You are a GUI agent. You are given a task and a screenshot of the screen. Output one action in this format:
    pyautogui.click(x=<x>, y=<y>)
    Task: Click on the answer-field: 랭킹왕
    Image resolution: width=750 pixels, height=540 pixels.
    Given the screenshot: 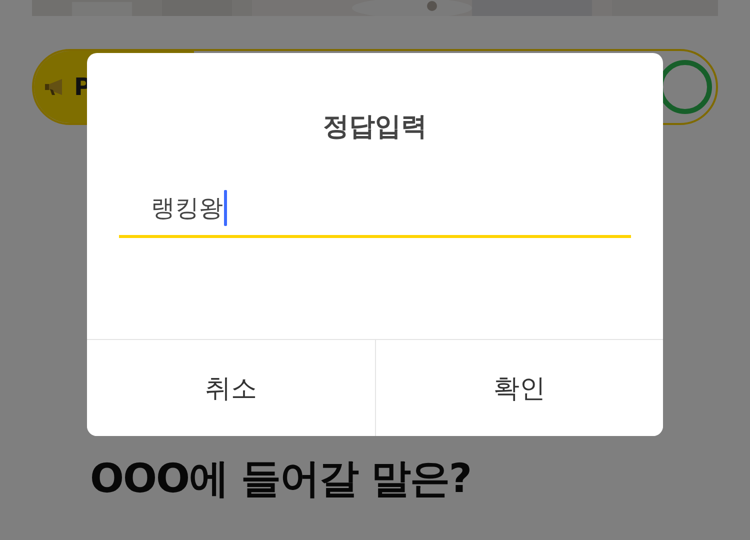 What is the action you would take?
    pyautogui.click(x=375, y=209)
    